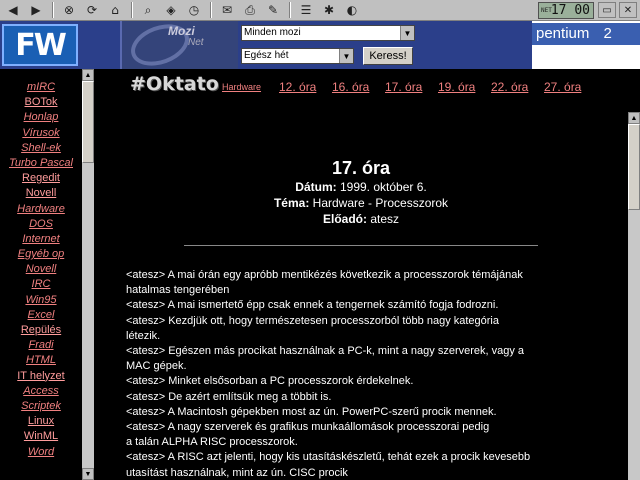 The height and width of the screenshot is (480, 640). I want to click on chat-line: létezik., so click(143, 335).